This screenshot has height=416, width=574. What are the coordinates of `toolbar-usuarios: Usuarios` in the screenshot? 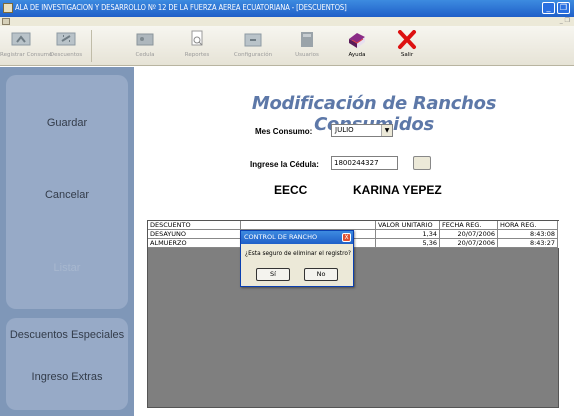 It's located at (307, 46).